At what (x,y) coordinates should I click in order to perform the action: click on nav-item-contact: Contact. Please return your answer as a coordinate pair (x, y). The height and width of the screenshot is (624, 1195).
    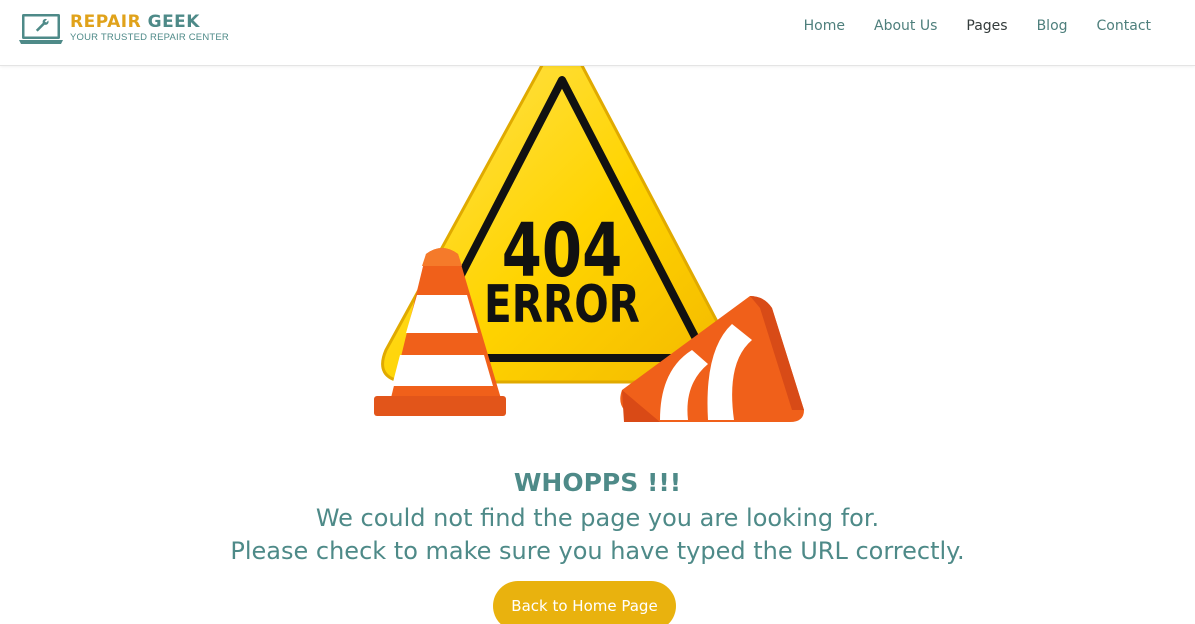
    Looking at the image, I should click on (1124, 26).